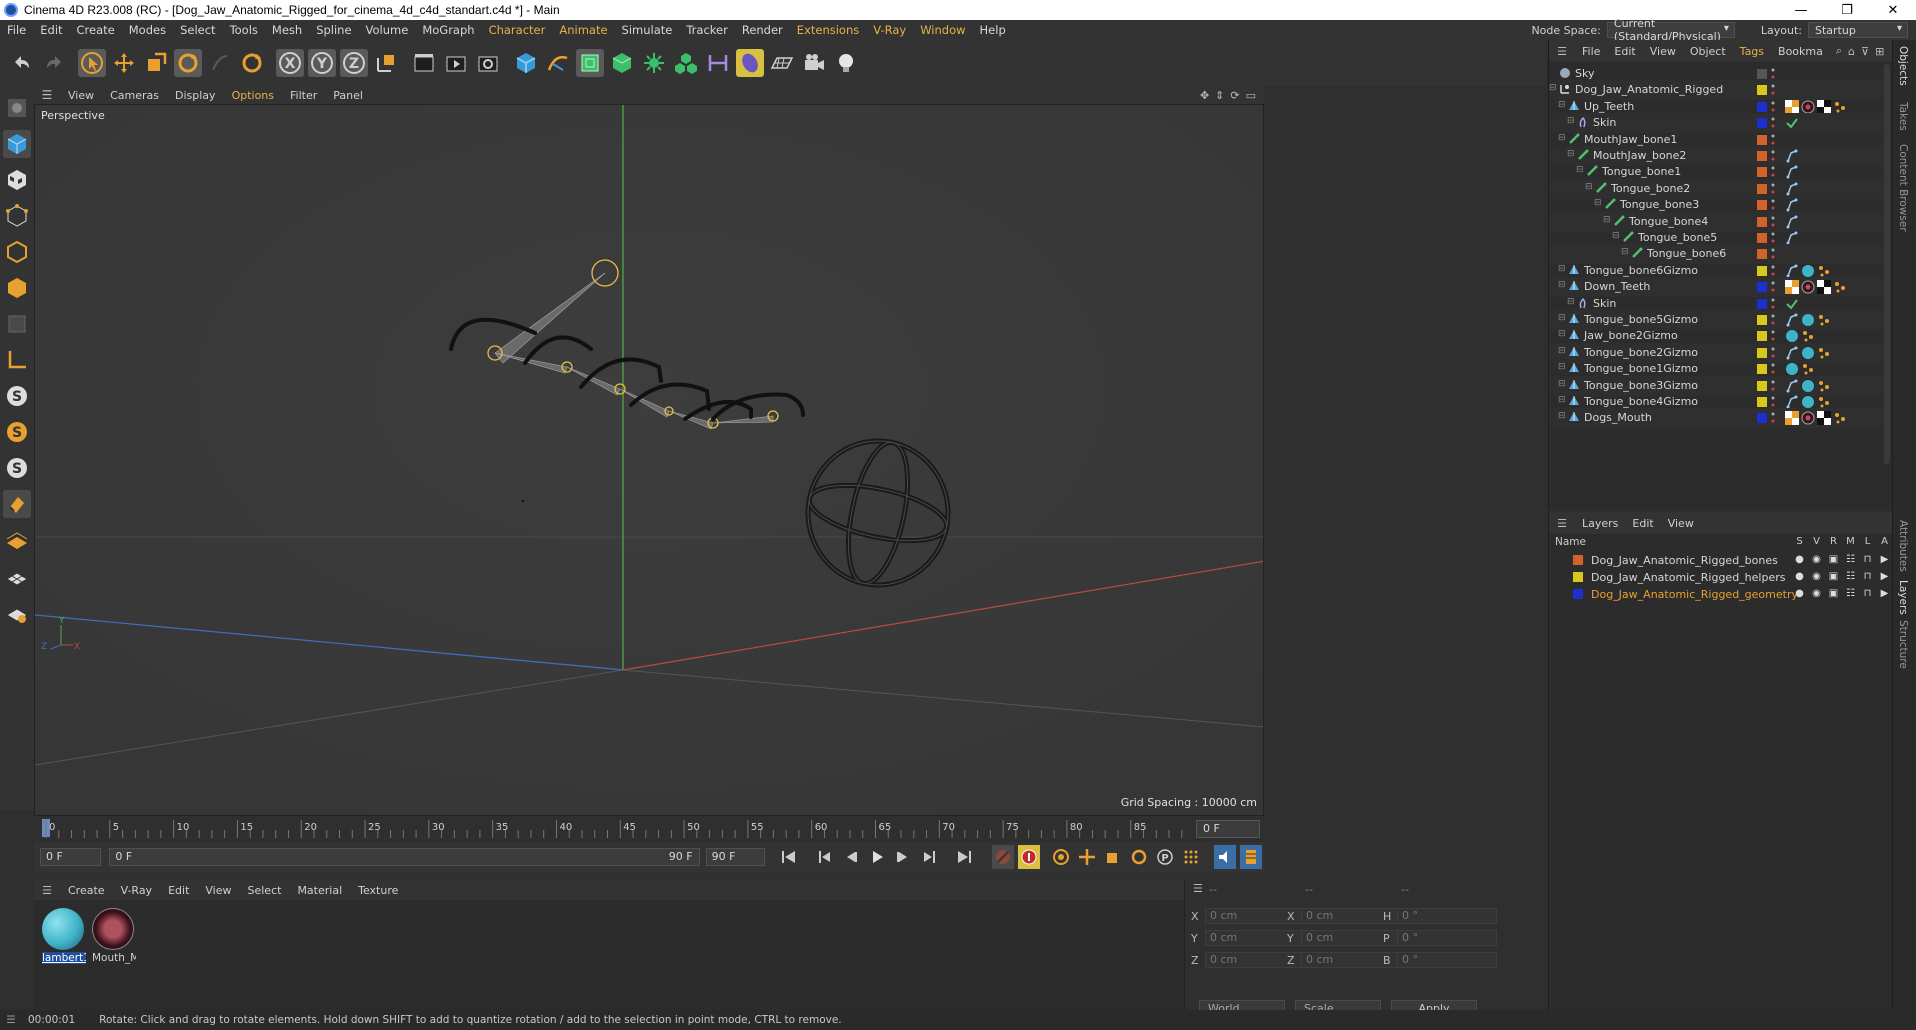  Describe the element at coordinates (17, 432) in the screenshot. I see `soft-selection-icon: S` at that location.